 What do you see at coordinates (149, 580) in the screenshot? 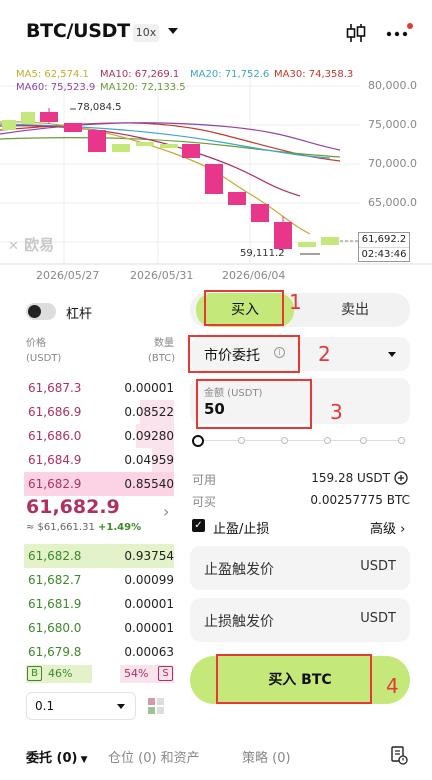
I see `bid-qty: 0.00099` at bounding box center [149, 580].